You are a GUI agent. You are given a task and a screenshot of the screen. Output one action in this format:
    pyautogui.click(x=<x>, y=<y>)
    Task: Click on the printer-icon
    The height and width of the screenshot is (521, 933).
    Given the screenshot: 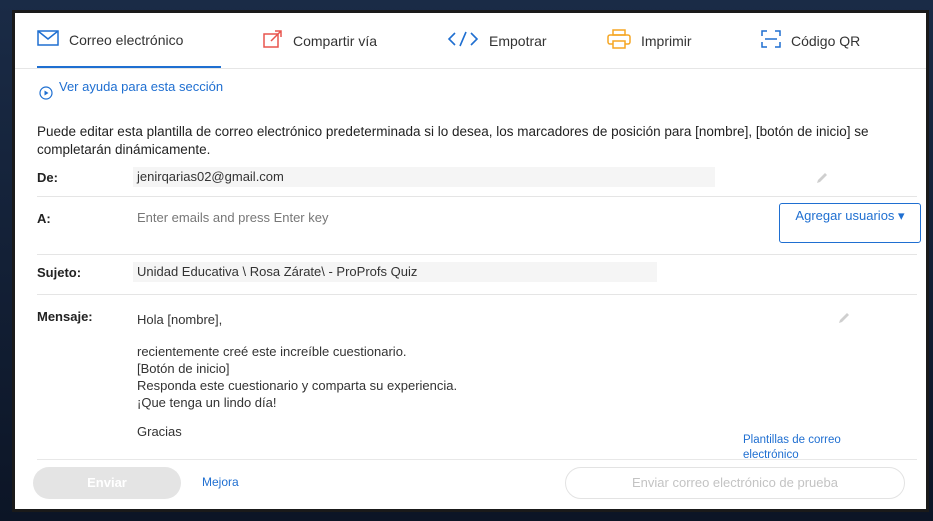 What is the action you would take?
    pyautogui.click(x=619, y=40)
    